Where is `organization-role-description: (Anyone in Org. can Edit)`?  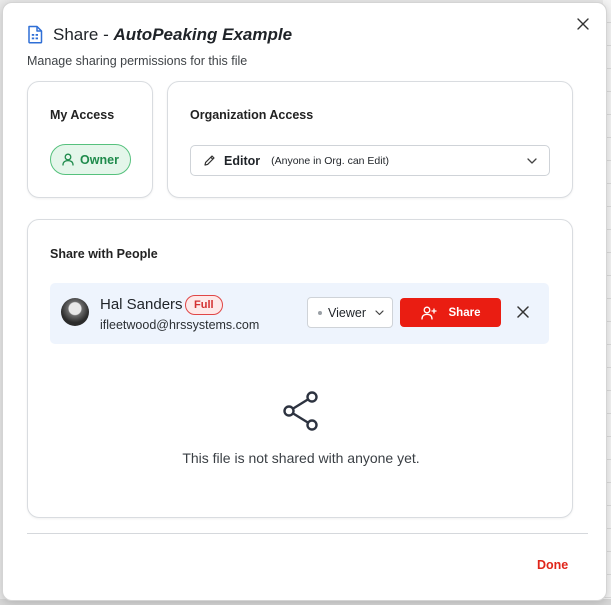
organization-role-description: (Anyone in Org. can Edit) is located at coordinates (330, 160).